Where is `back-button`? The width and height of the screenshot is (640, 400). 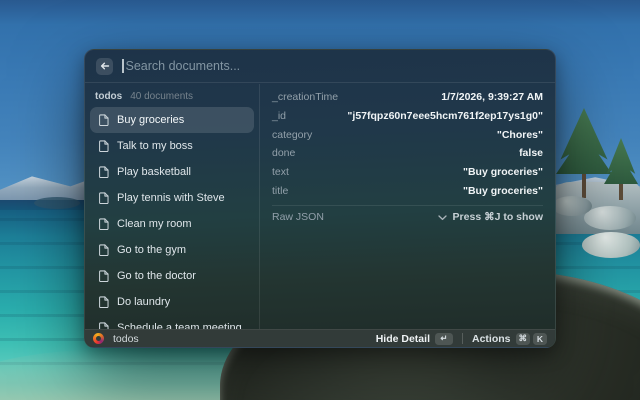
back-button is located at coordinates (104, 66).